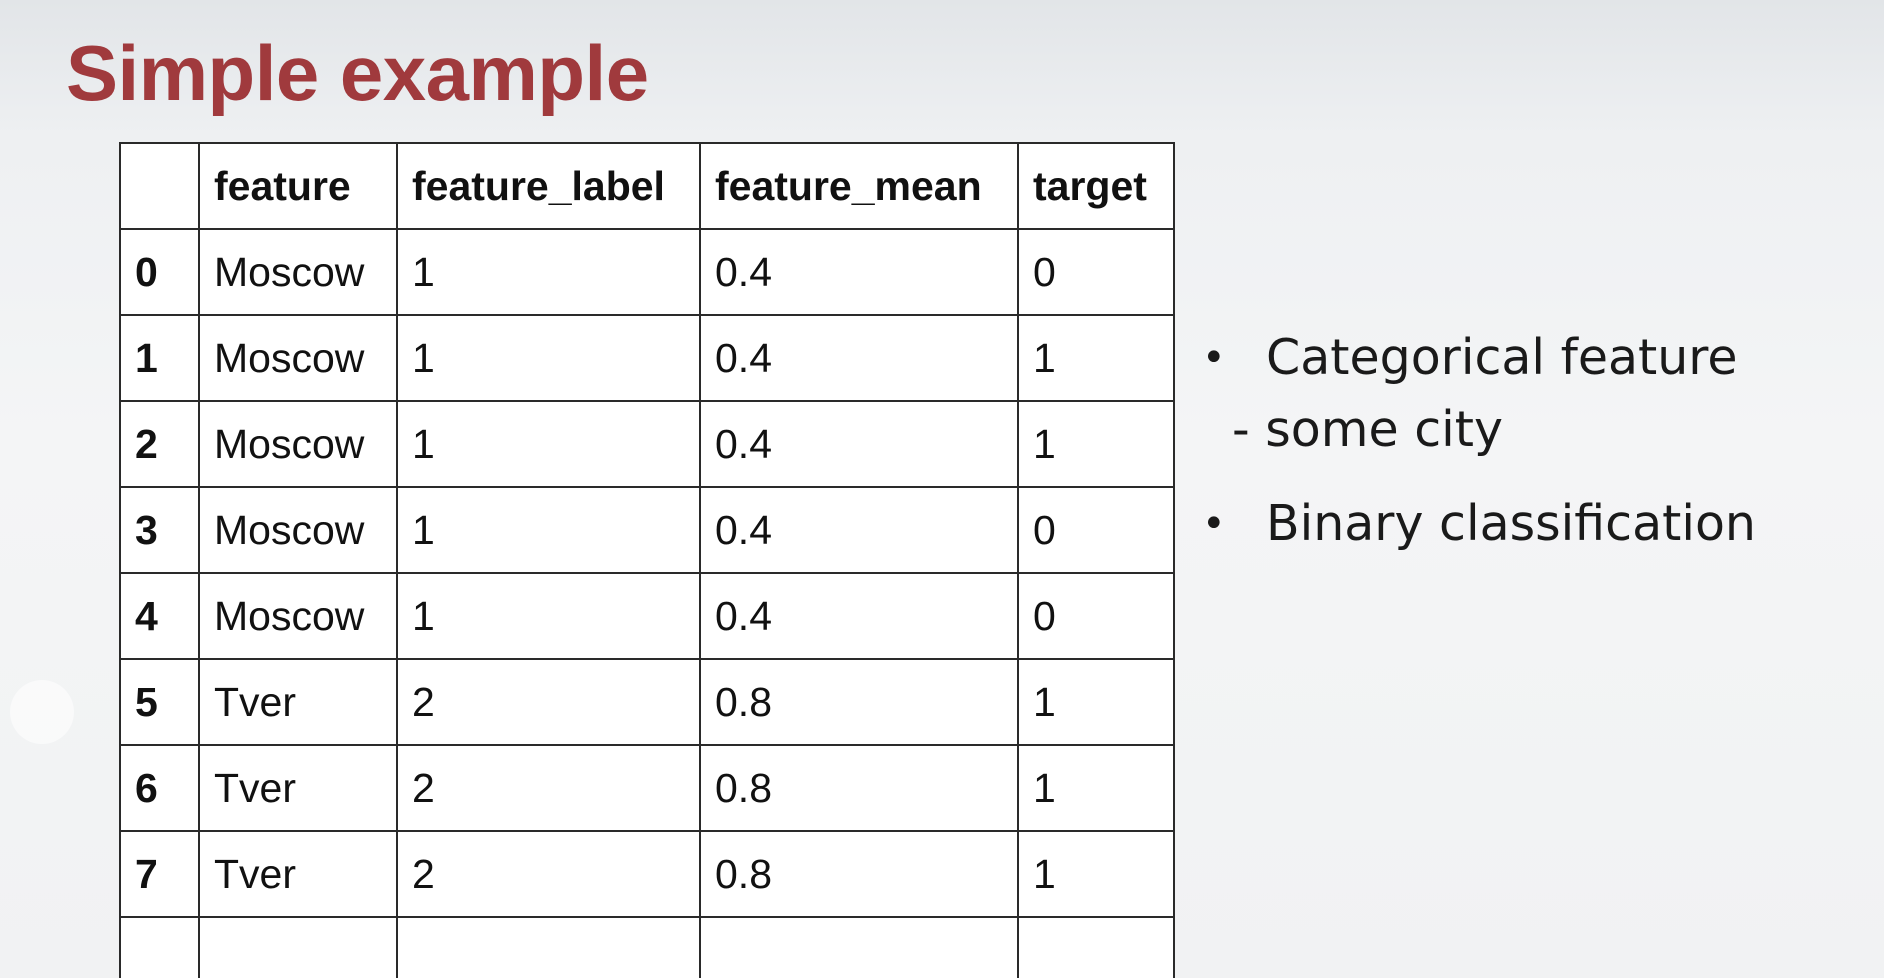  I want to click on header-feature-mean: feature_mean, so click(859, 186).